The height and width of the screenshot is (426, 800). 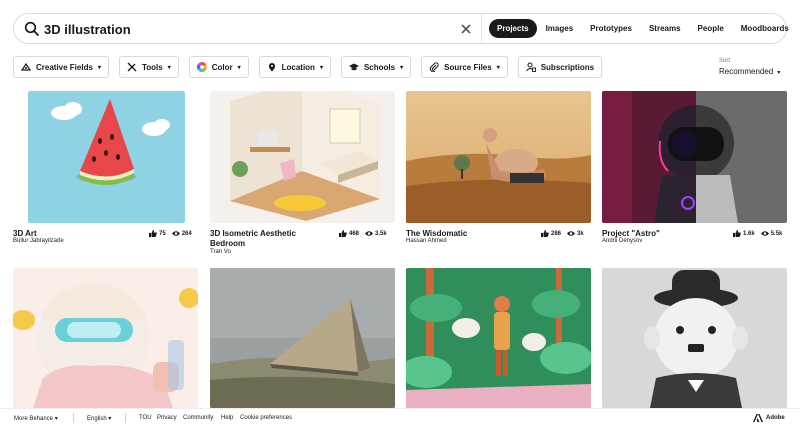 I want to click on likes-count: 468, so click(x=354, y=233).